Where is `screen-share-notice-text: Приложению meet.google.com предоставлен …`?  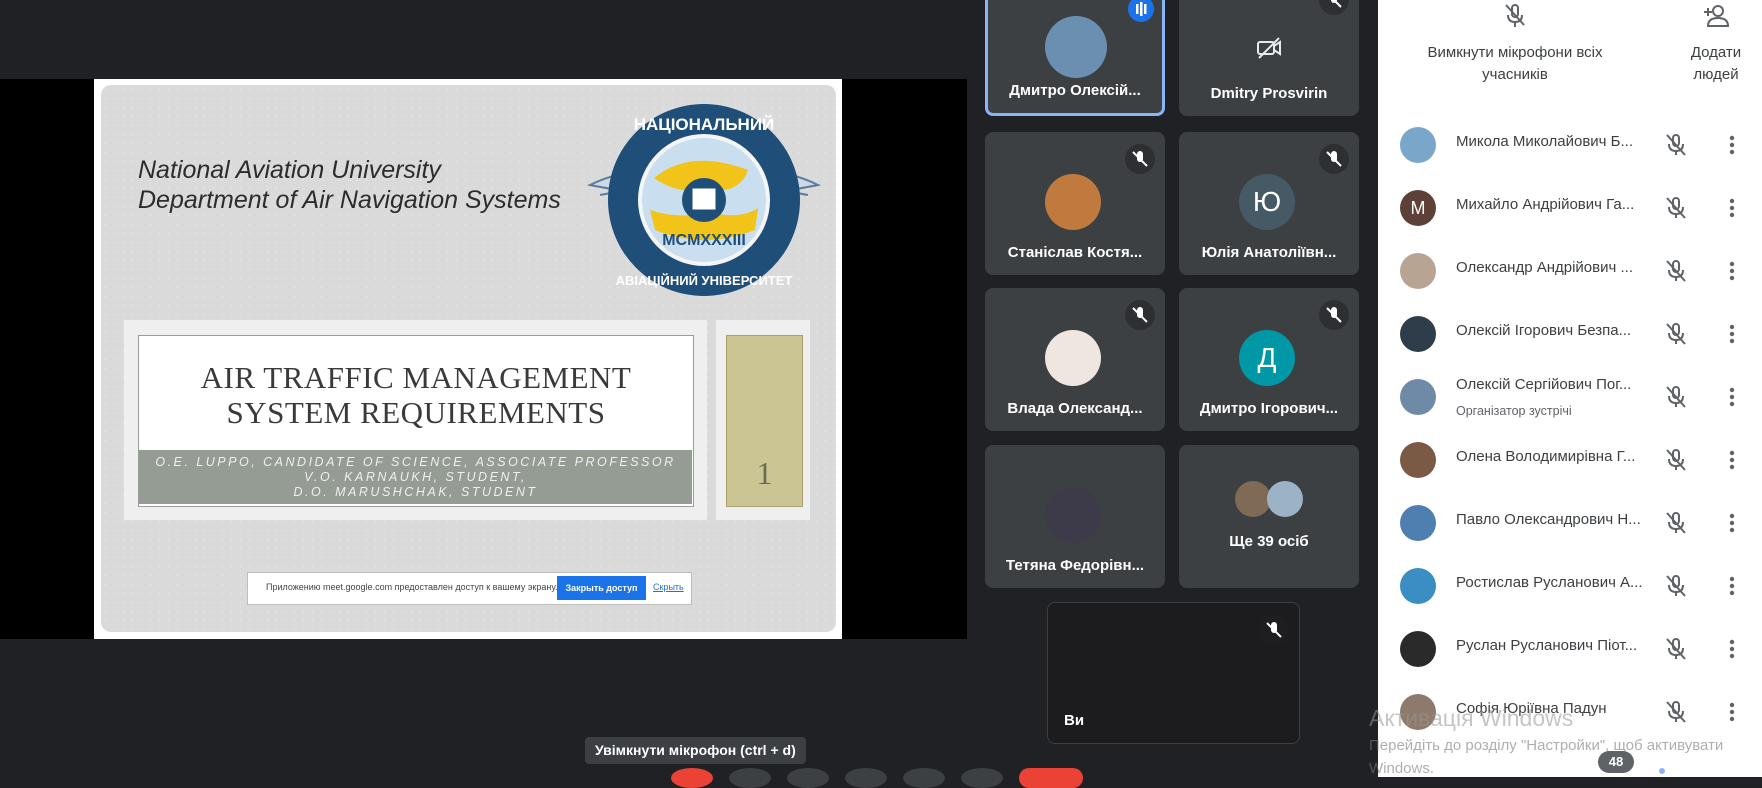
screen-share-notice-text: Приложению meet.google.com предоставлен … is located at coordinates (412, 587).